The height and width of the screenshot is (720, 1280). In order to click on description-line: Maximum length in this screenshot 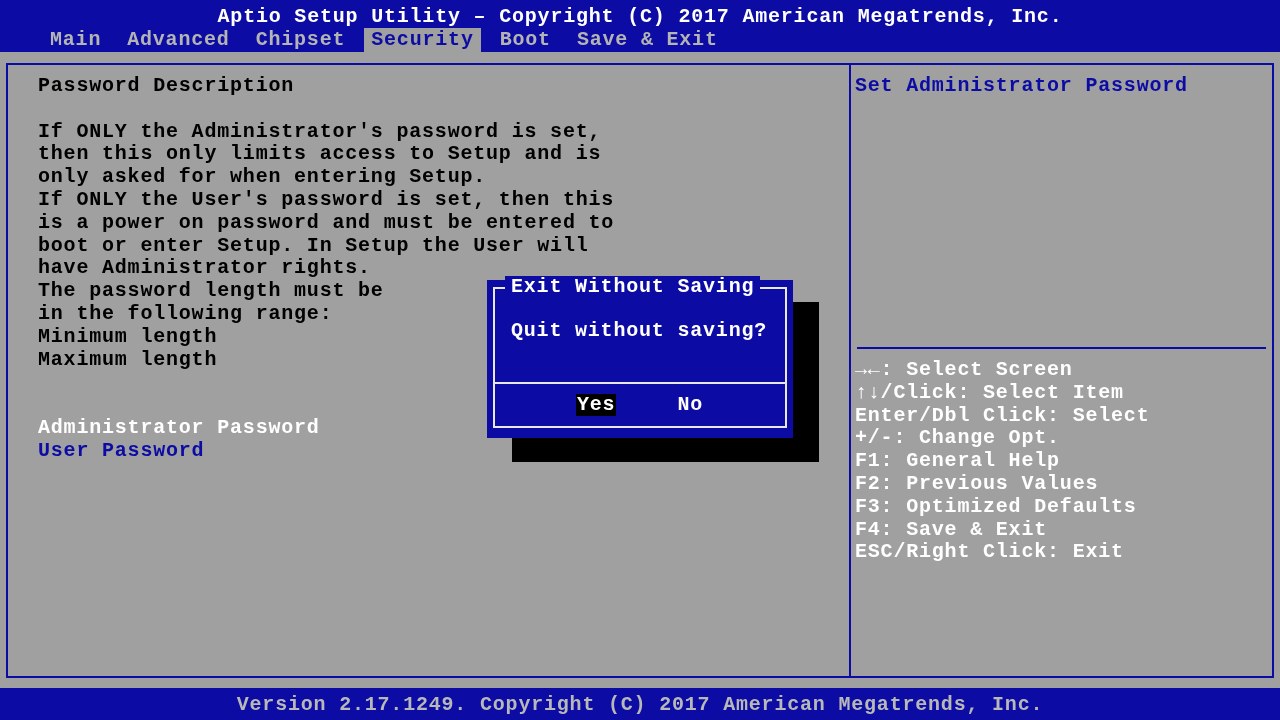, I will do `click(128, 360)`.